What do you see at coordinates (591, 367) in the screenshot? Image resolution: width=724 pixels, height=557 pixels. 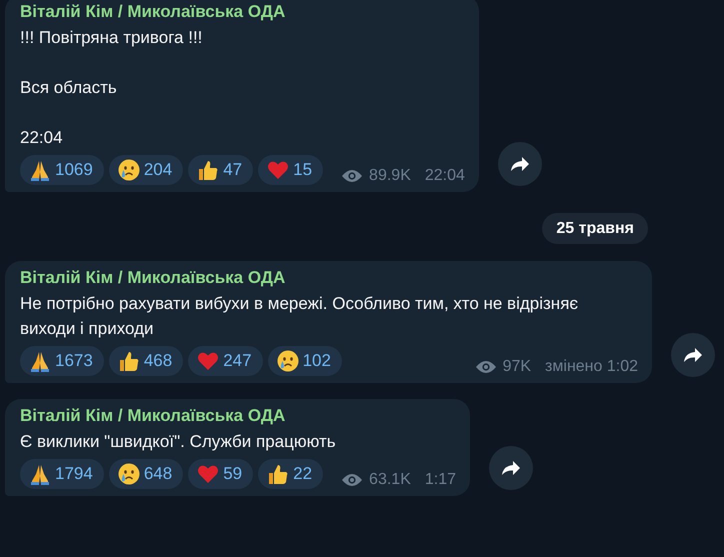 I see `message-time: змінено 1:02` at bounding box center [591, 367].